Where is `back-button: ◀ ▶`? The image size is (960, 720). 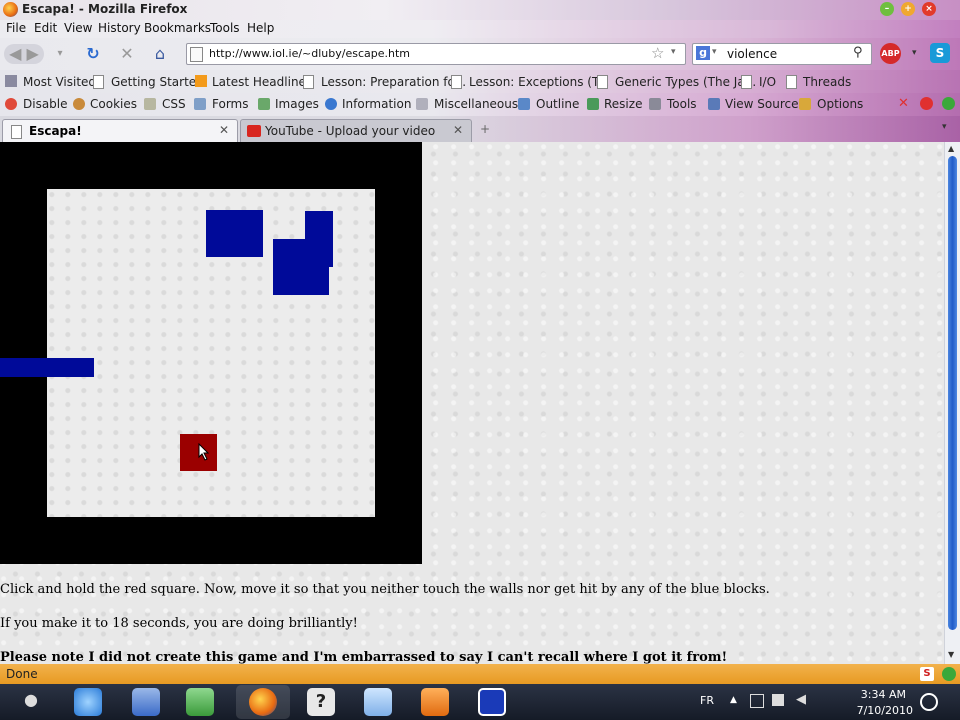 back-button: ◀ ▶ is located at coordinates (24, 54).